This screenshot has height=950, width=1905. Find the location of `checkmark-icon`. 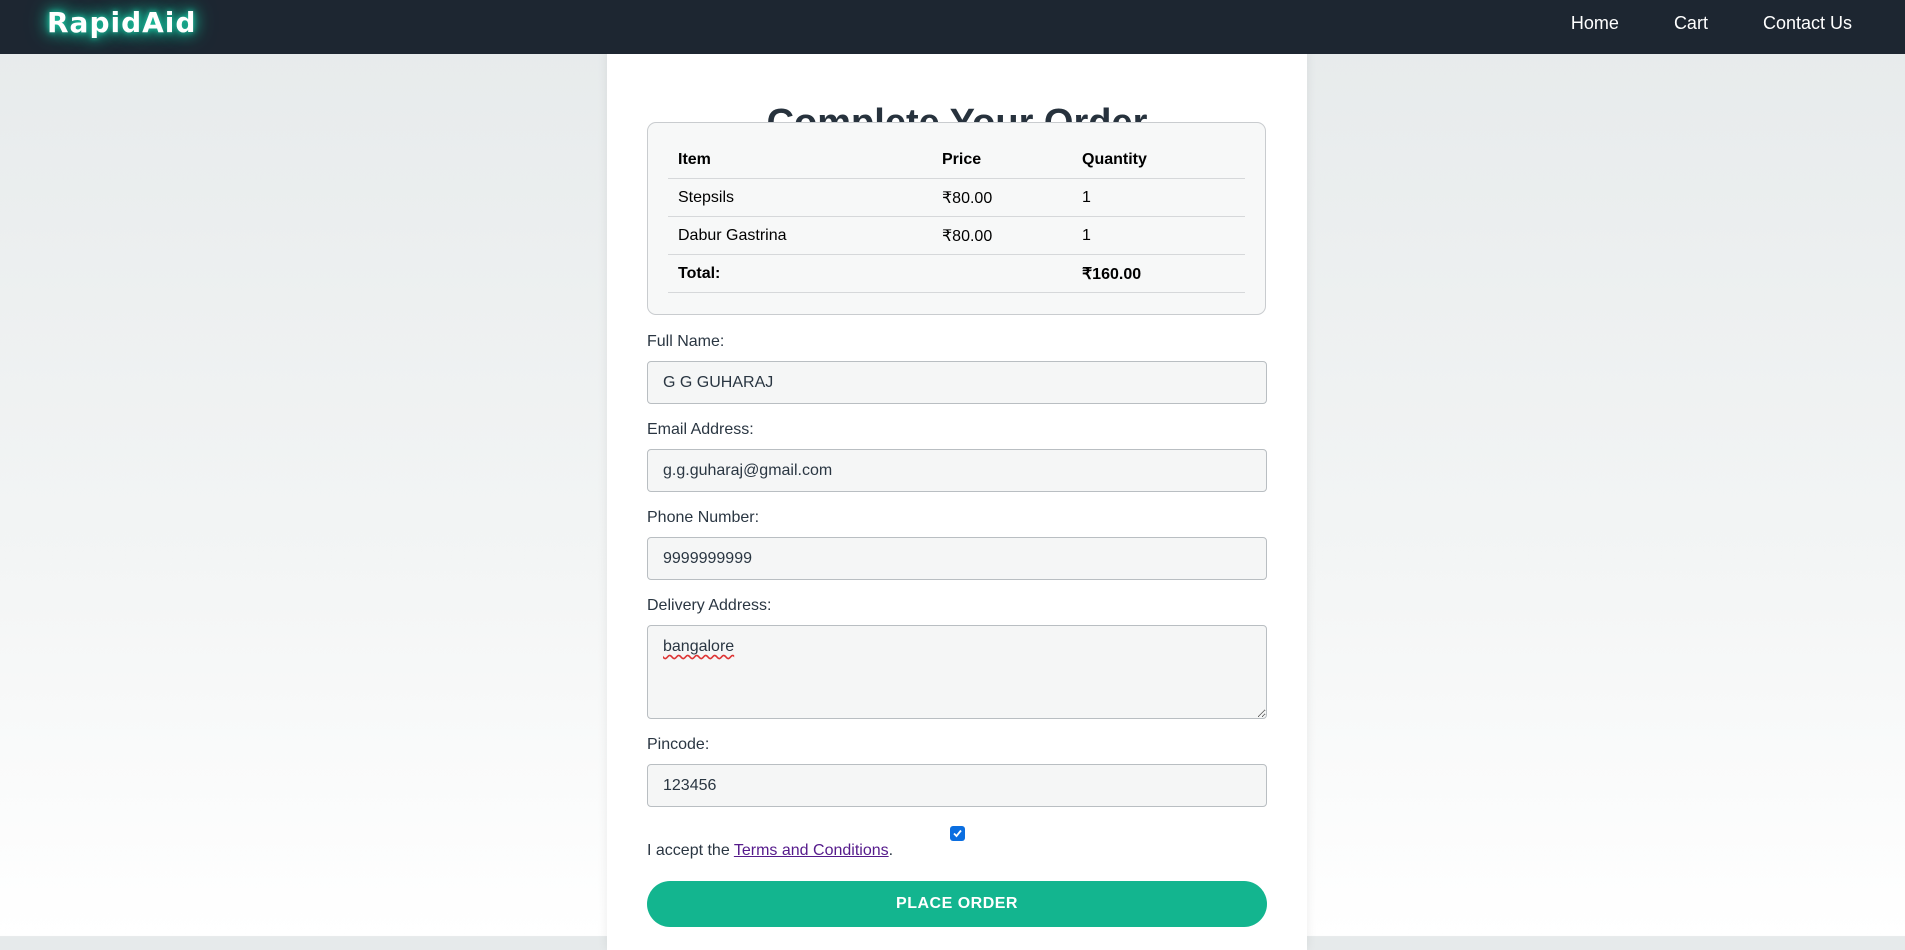

checkmark-icon is located at coordinates (957, 833).